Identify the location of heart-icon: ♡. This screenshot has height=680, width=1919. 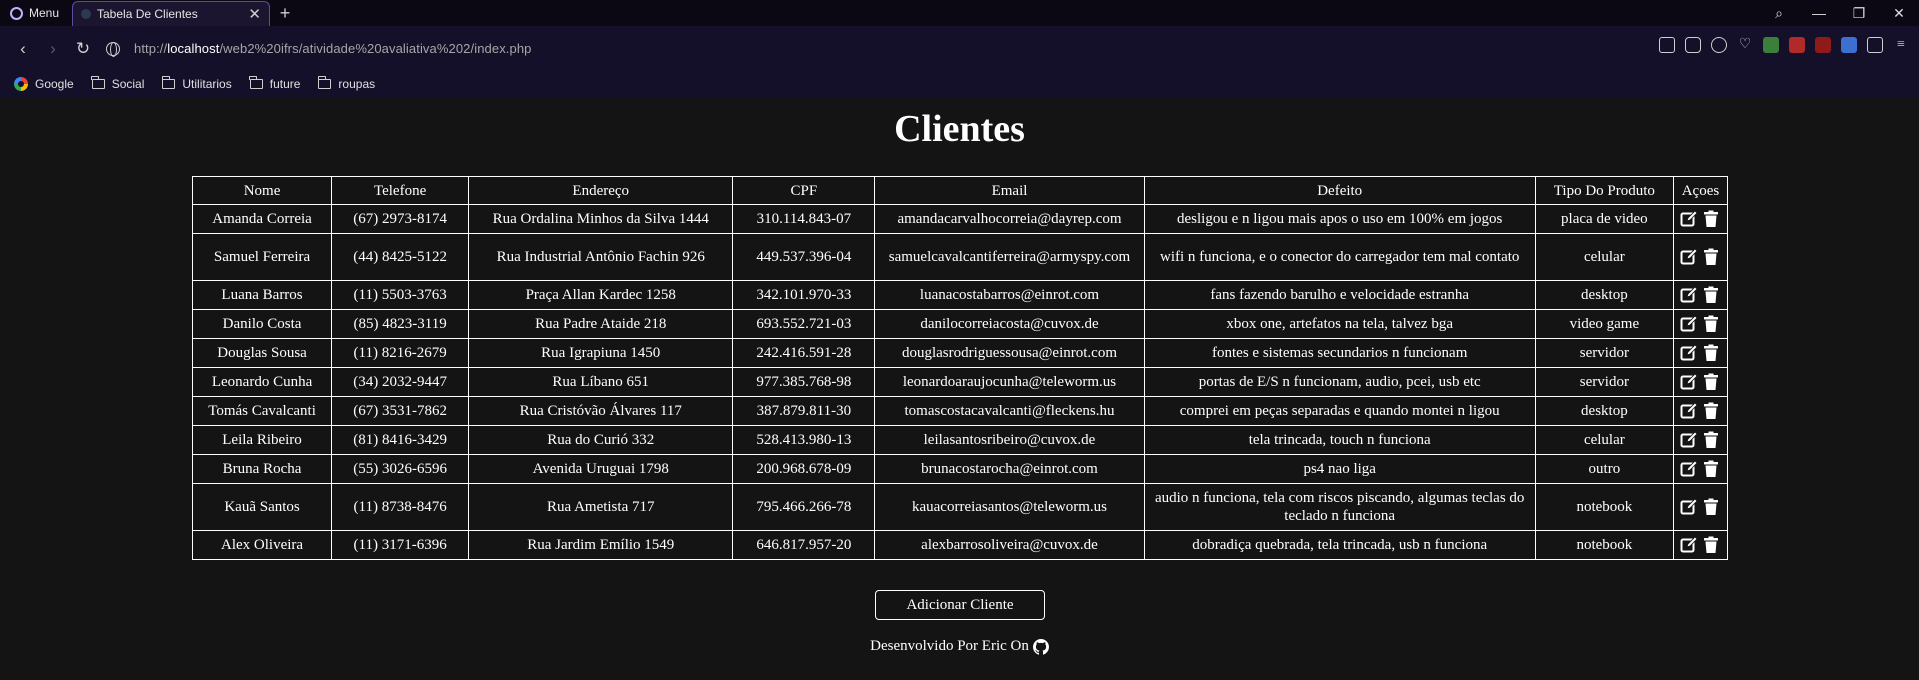
(1745, 45).